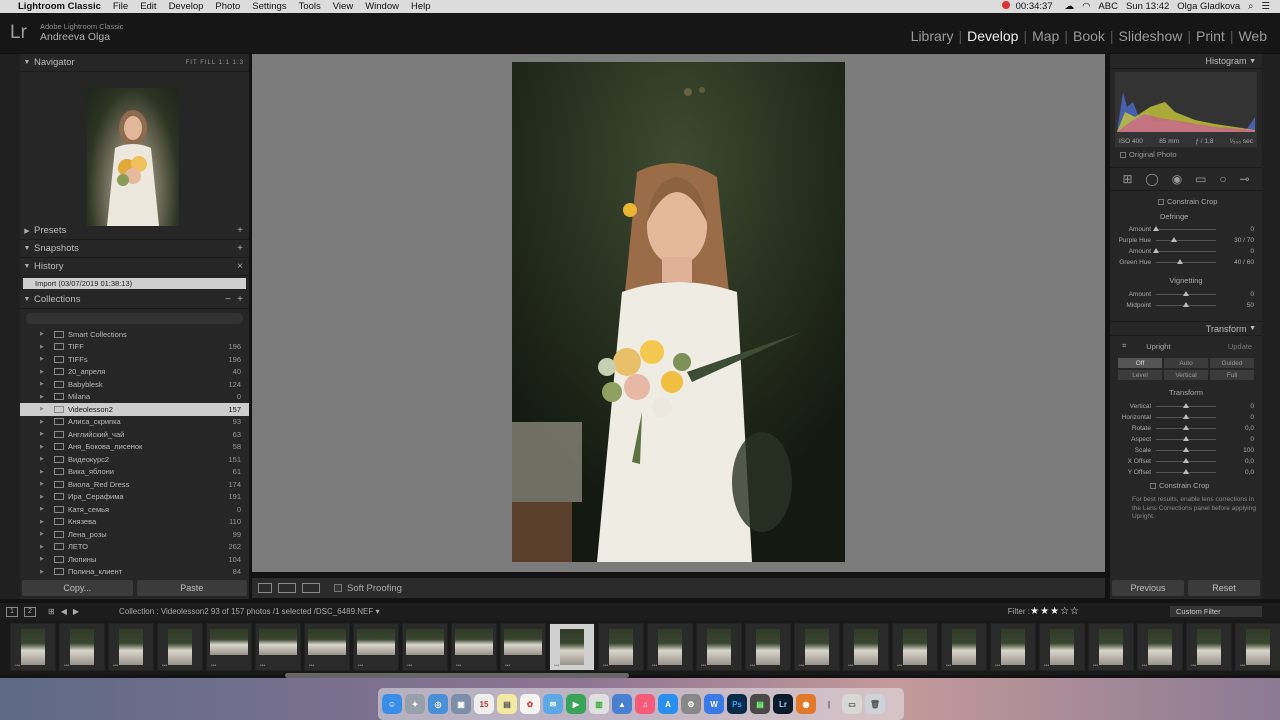 The width and height of the screenshot is (1280, 720). Describe the element at coordinates (1240, 346) in the screenshot. I see `update-button: Update` at that location.